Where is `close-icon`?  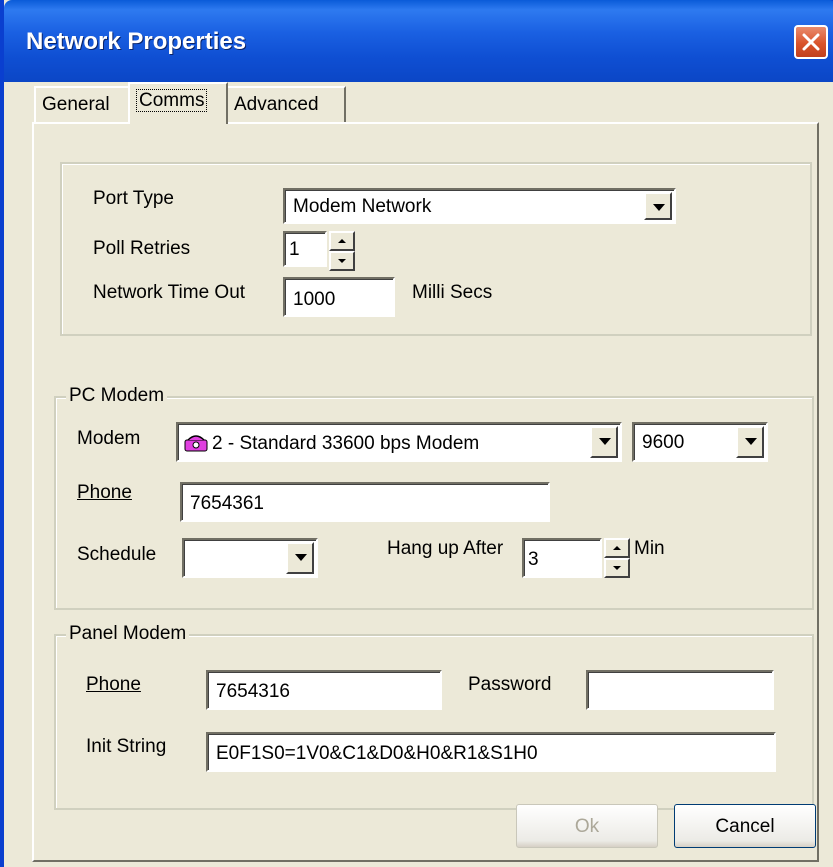
close-icon is located at coordinates (811, 42).